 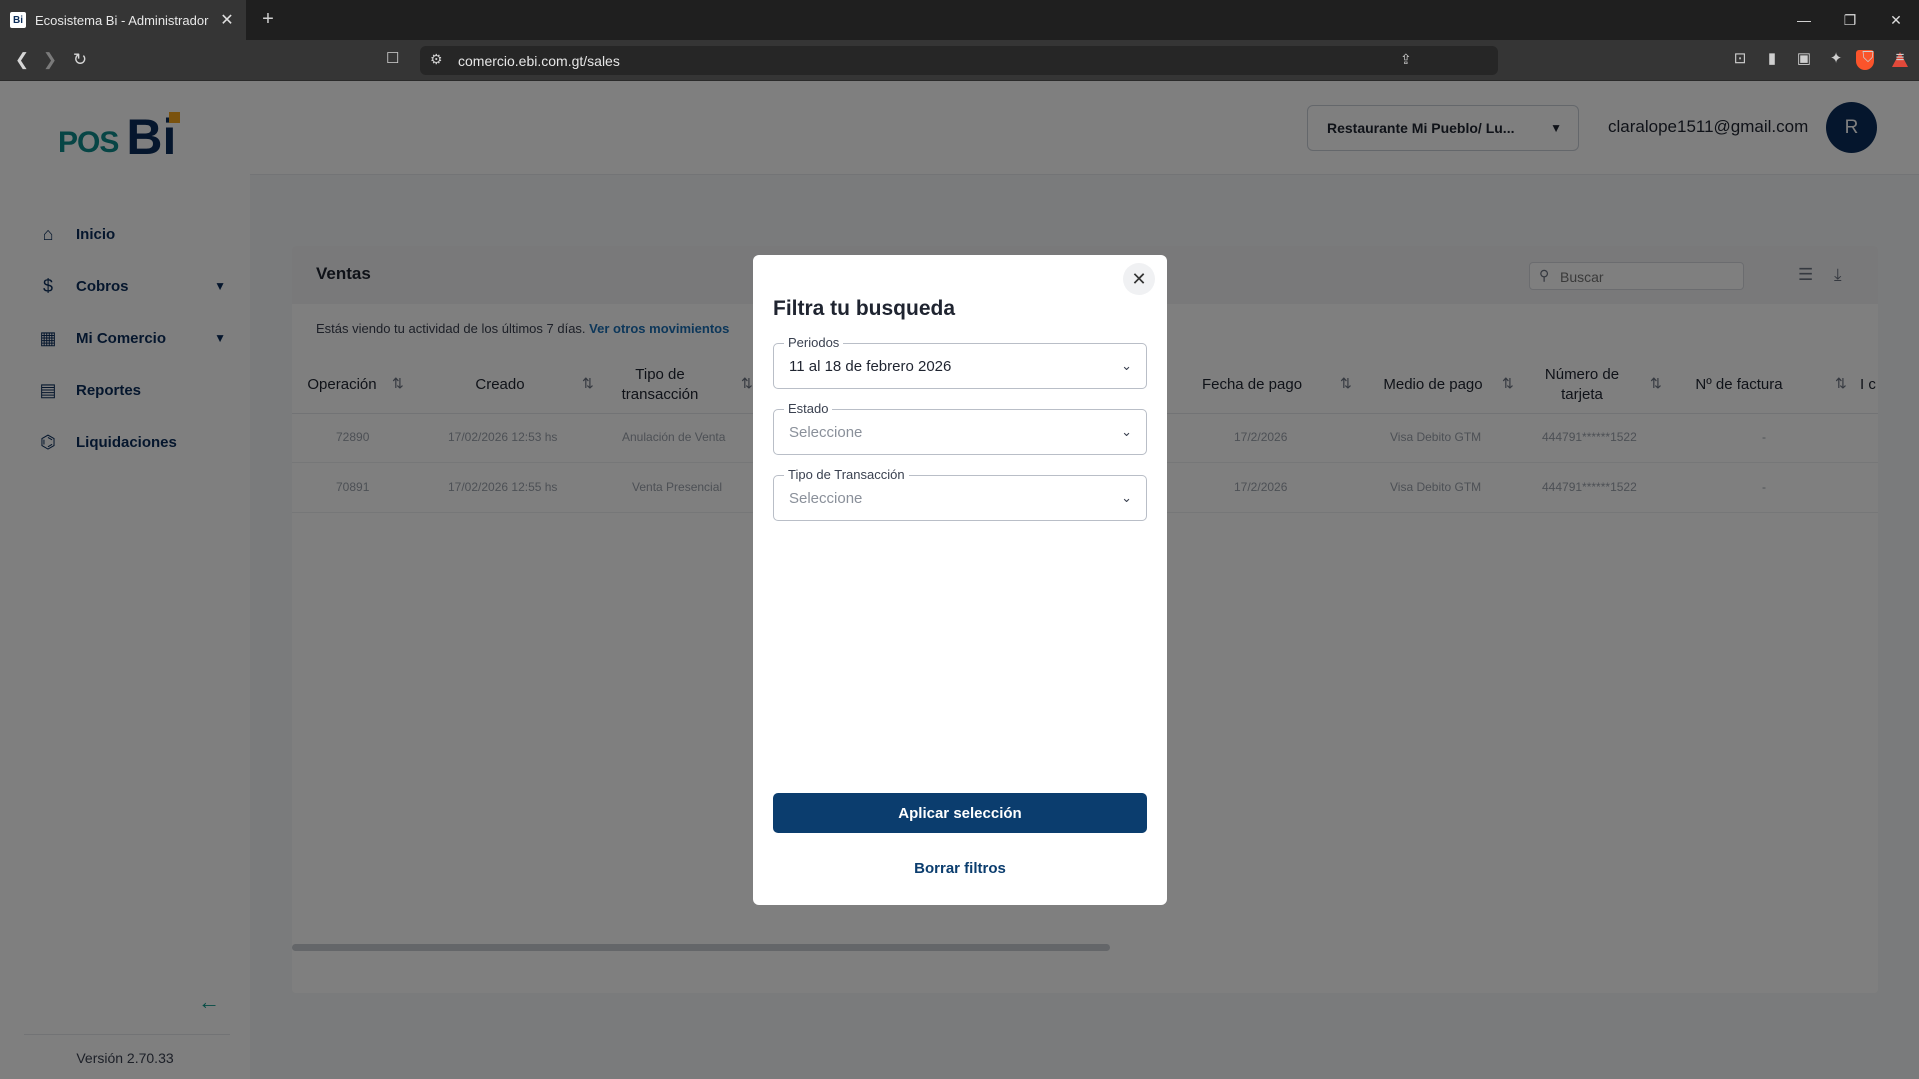 I want to click on site-settings-icon: ⚙, so click(x=436, y=59).